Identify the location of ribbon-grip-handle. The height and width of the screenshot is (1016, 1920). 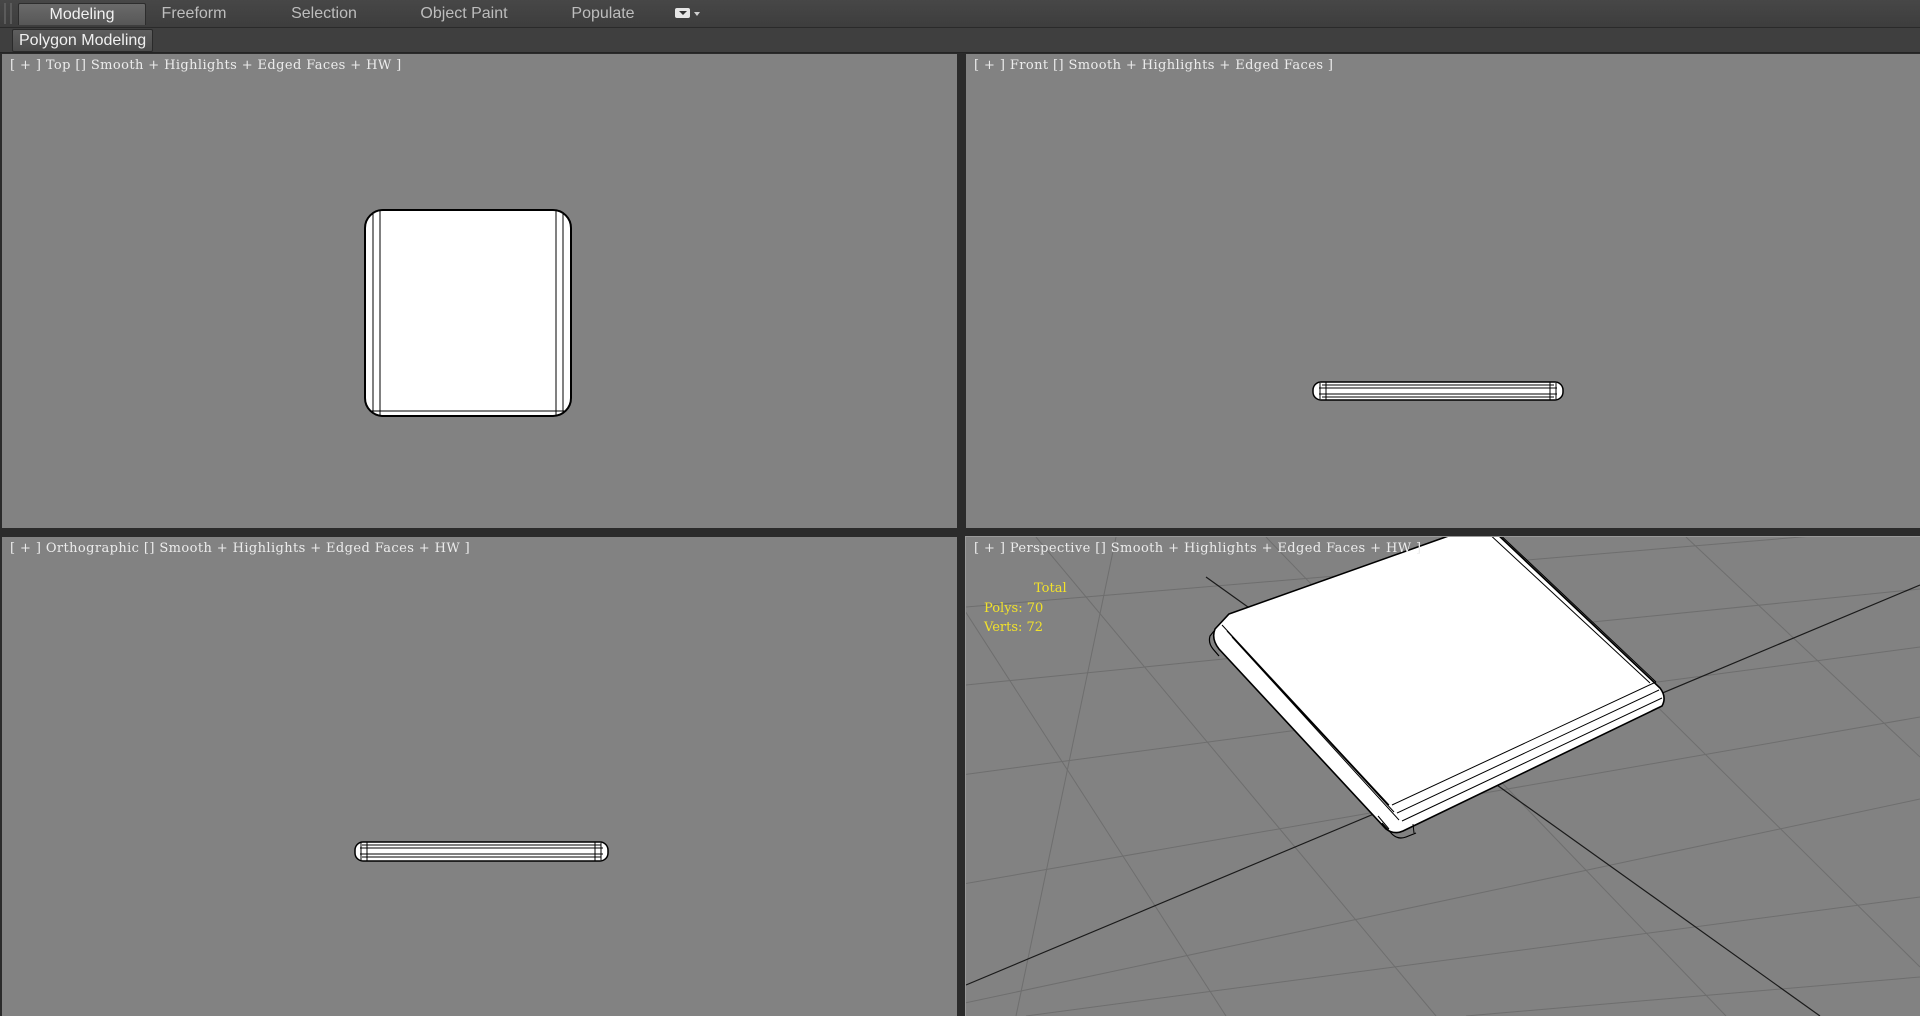
(8, 13).